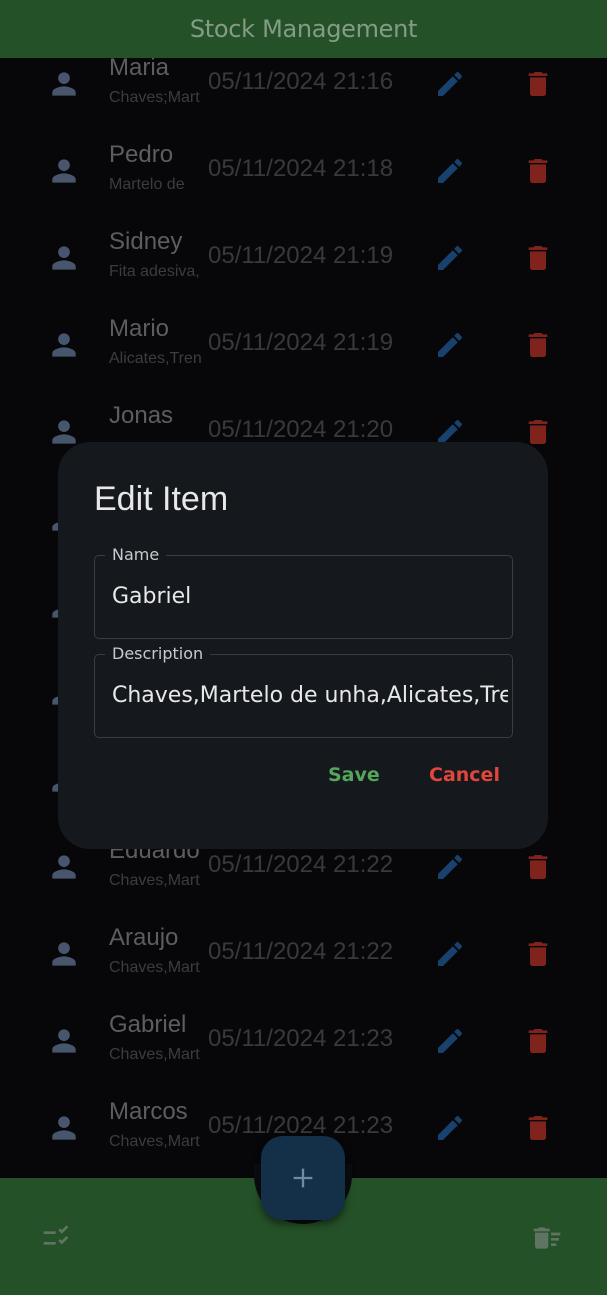 This screenshot has height=1295, width=607. Describe the element at coordinates (158, 653) in the screenshot. I see `description-field-label: Description` at that location.